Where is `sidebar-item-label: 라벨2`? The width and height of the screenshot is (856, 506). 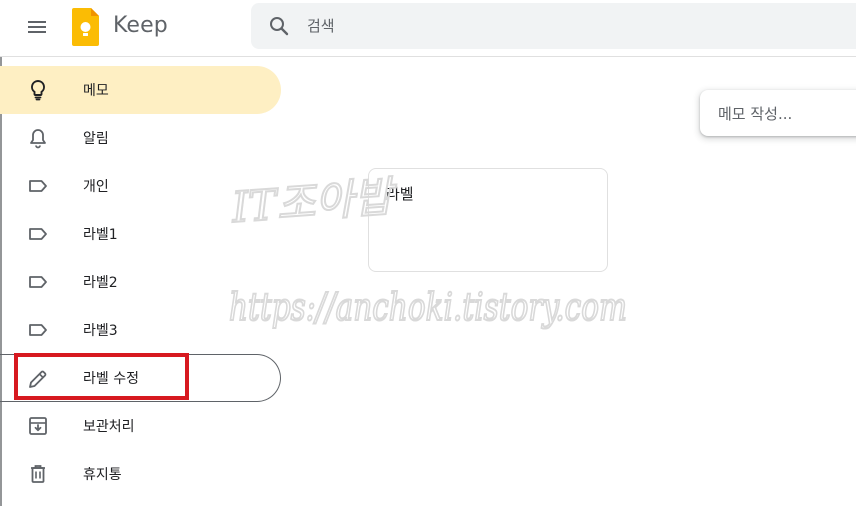
sidebar-item-label: 라벨2 is located at coordinates (100, 283).